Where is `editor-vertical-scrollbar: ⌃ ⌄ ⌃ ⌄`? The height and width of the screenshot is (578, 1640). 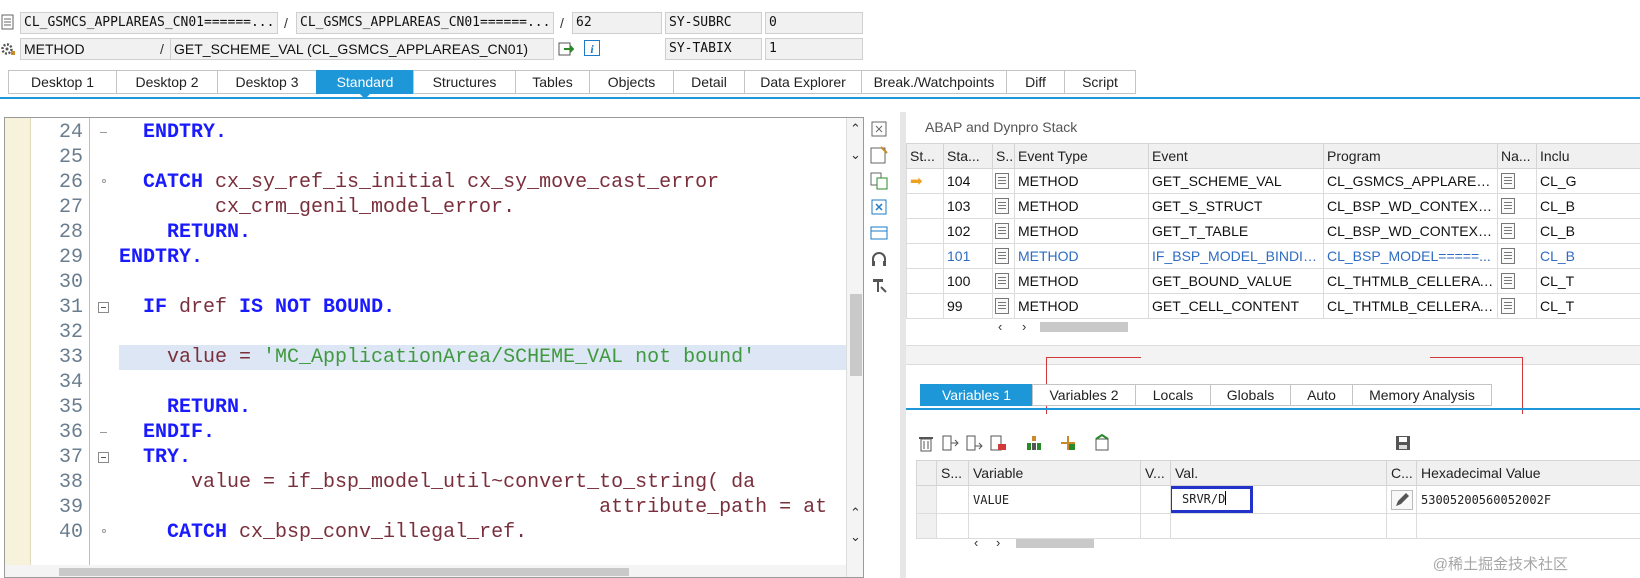 editor-vertical-scrollbar: ⌃ ⌄ ⌃ ⌄ is located at coordinates (854, 347).